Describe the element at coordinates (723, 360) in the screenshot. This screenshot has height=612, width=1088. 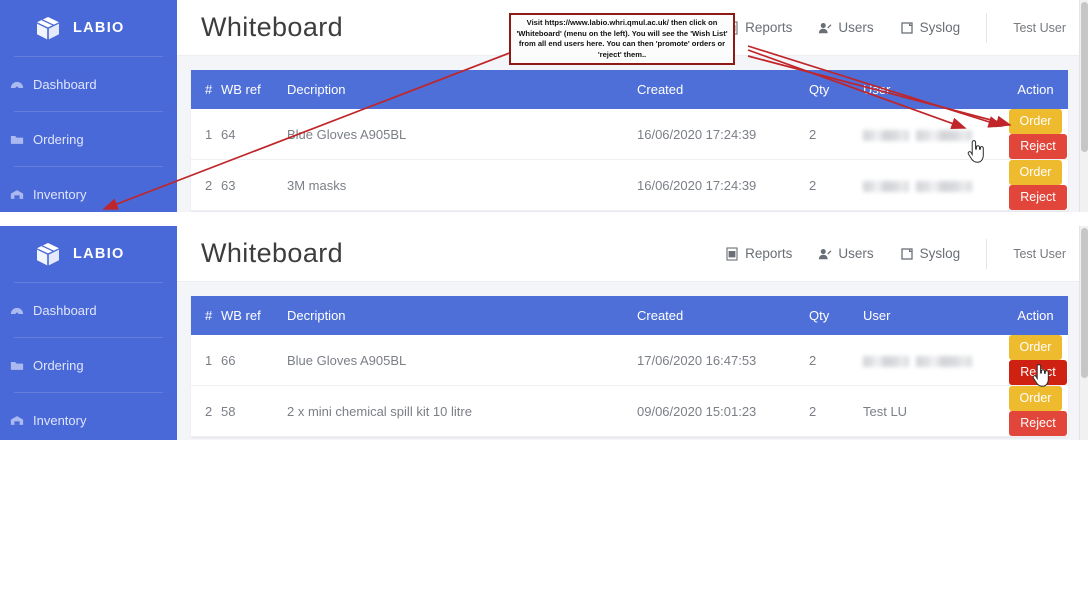
I see `cell-created: 17/06/2020 16:47:53` at that location.